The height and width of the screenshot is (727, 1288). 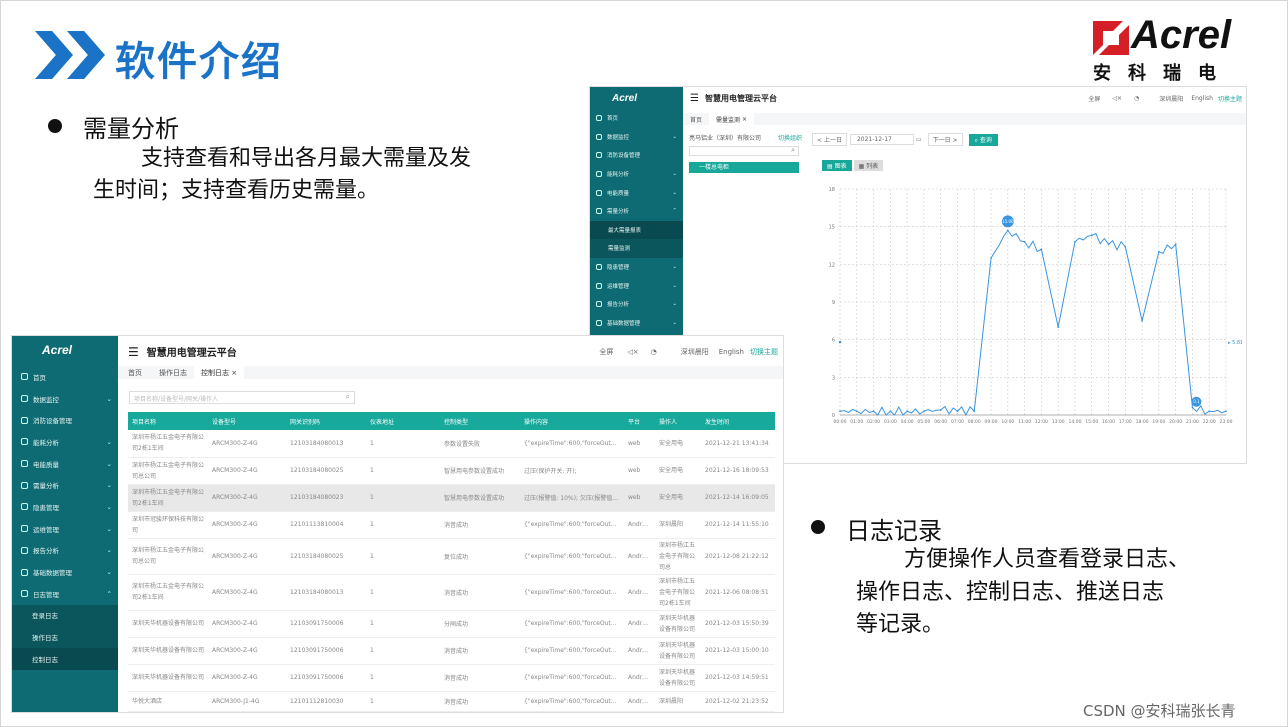 I want to click on column-header: 发生时间, so click(x=738, y=421).